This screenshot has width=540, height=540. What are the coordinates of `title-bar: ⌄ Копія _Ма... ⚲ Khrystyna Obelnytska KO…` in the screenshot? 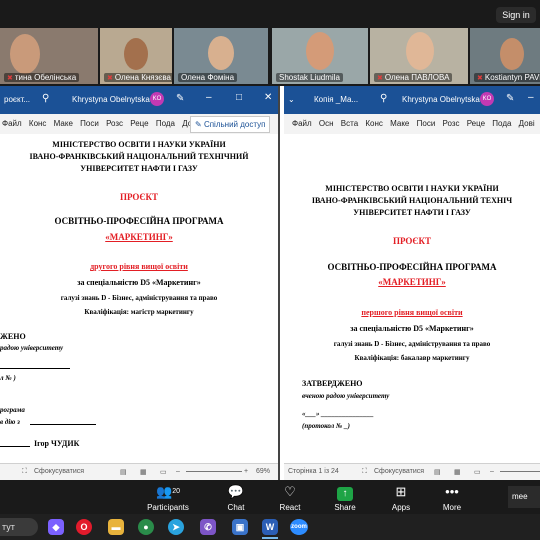 It's located at (412, 100).